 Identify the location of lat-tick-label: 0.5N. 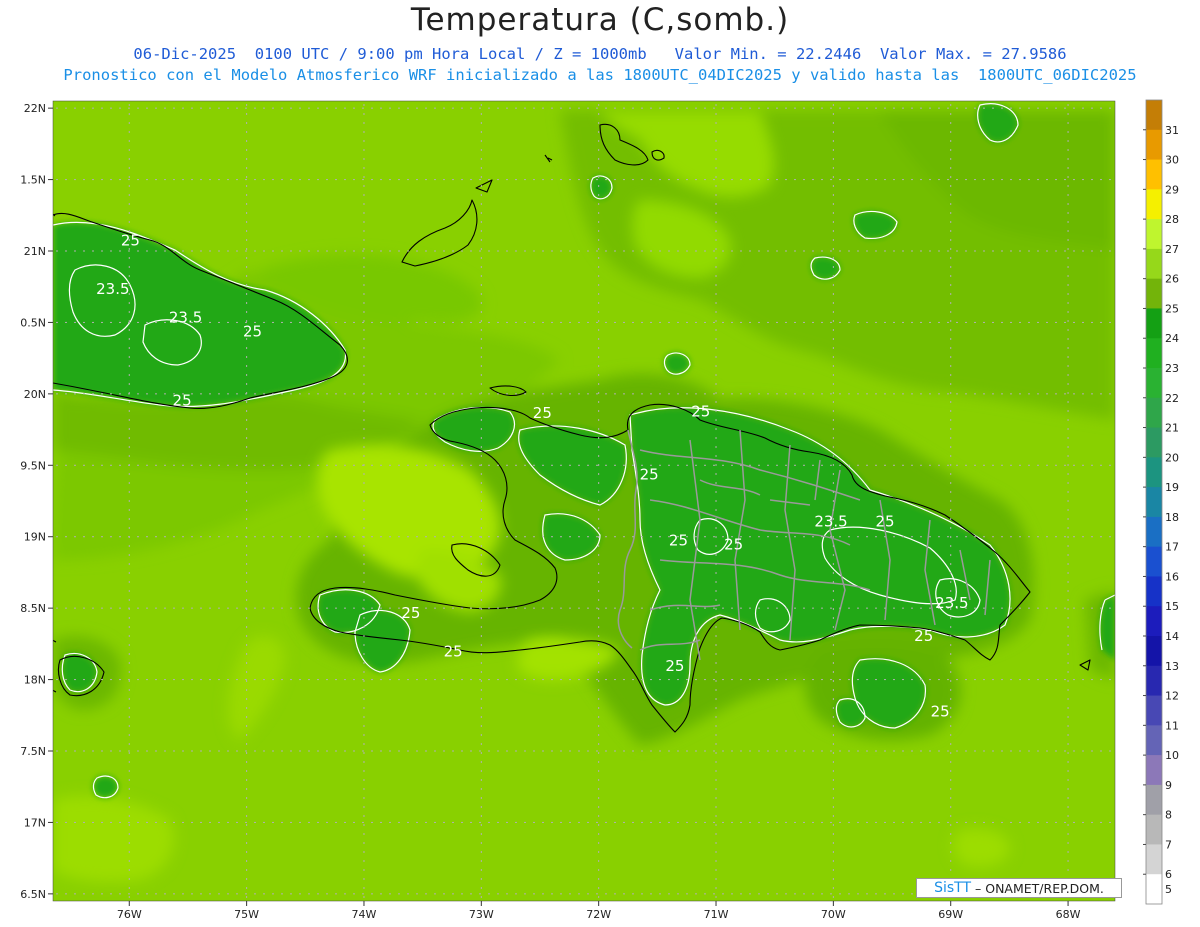
(33, 322).